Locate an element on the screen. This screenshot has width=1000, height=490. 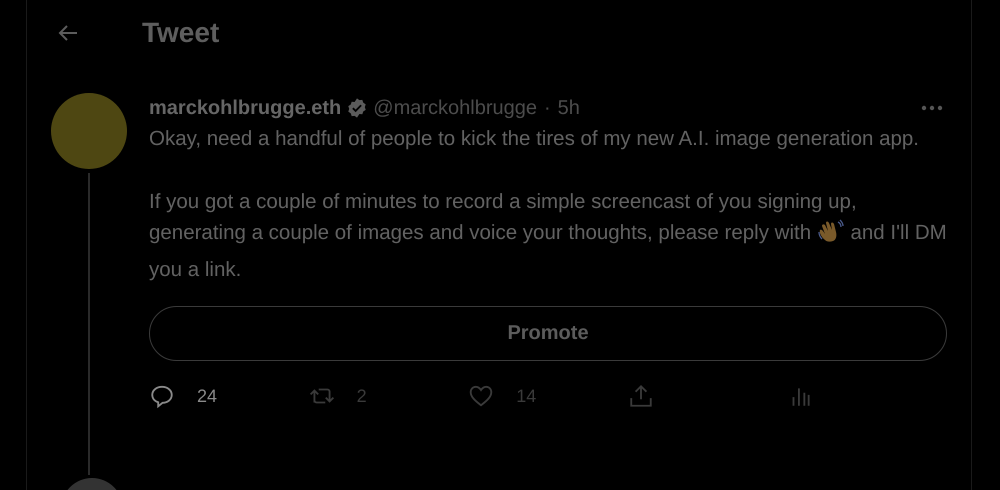
reply-count: 24 is located at coordinates (207, 396).